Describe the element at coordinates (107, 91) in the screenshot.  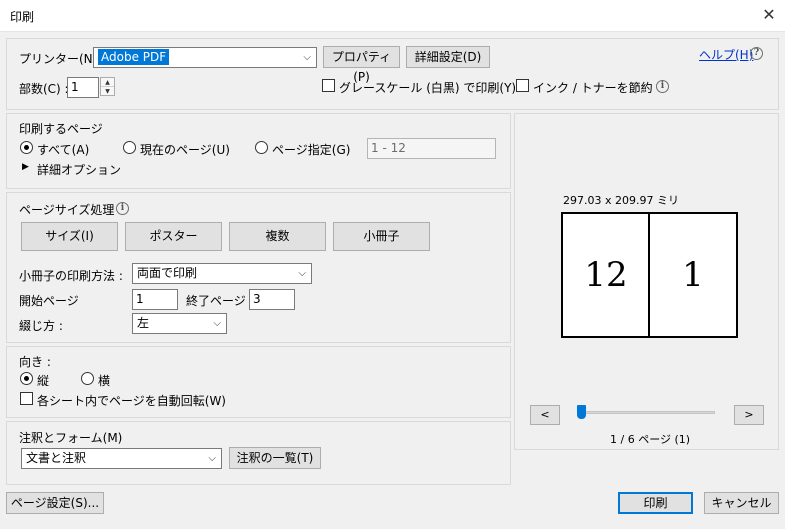
I see `stepper-down-icon: ▼` at that location.